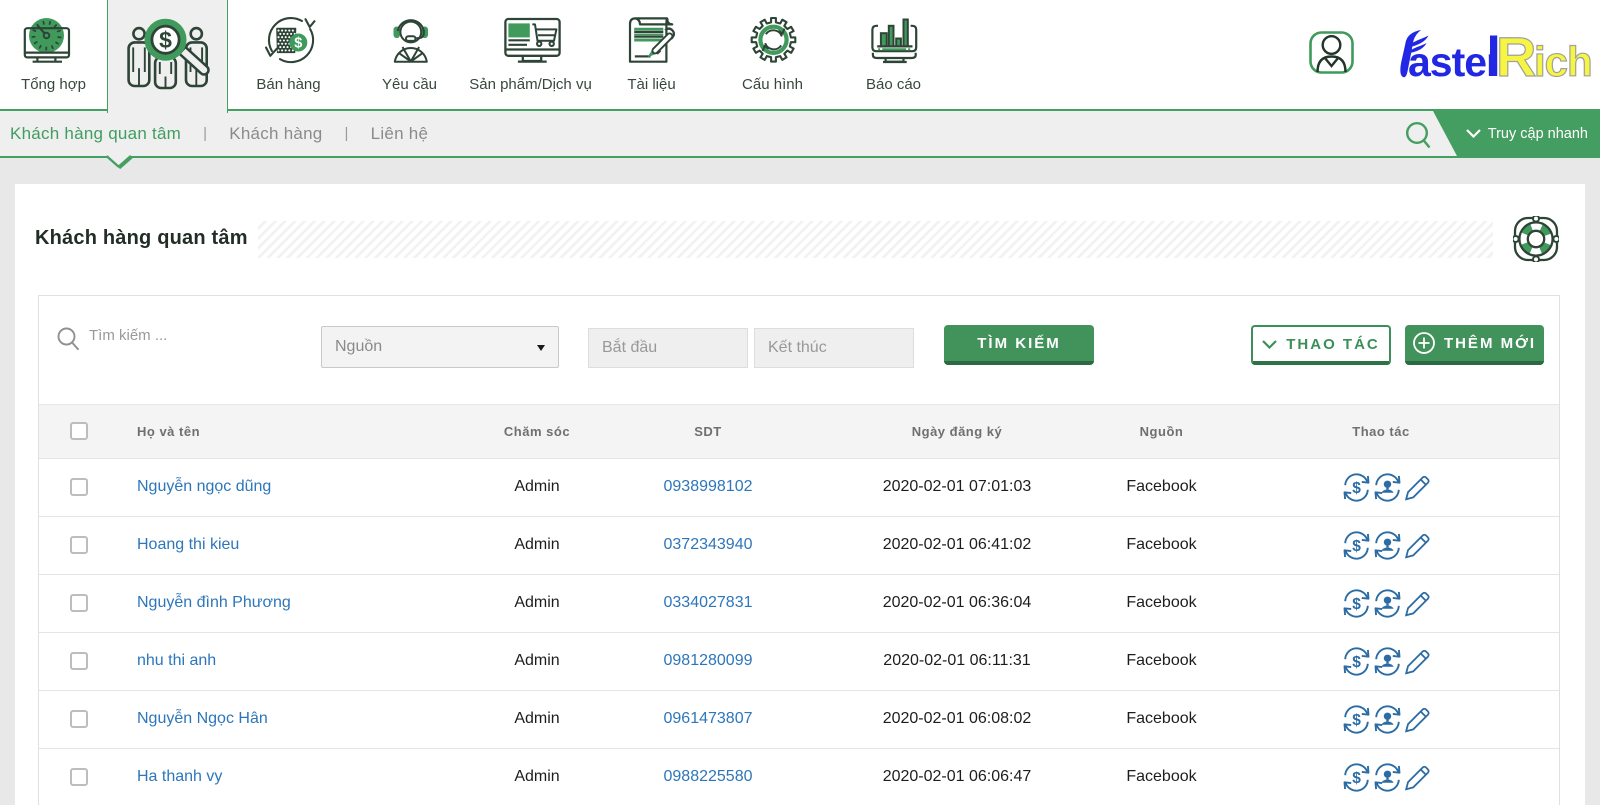 This screenshot has width=1600, height=805. Describe the element at coordinates (1516, 55) in the screenshot. I see `svg-text: R` at that location.